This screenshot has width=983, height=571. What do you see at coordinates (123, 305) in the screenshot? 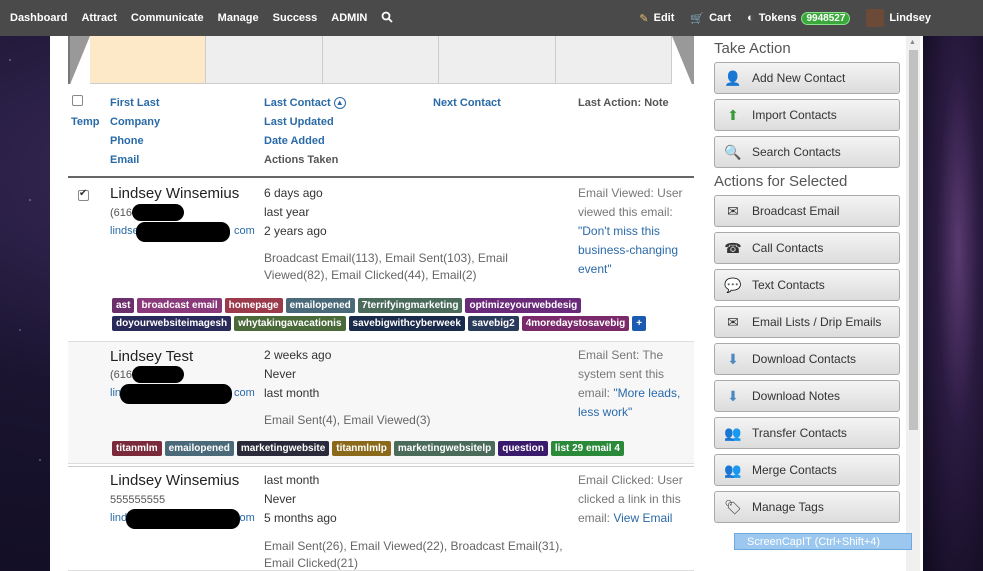
I see `tag-badge: ast` at bounding box center [123, 305].